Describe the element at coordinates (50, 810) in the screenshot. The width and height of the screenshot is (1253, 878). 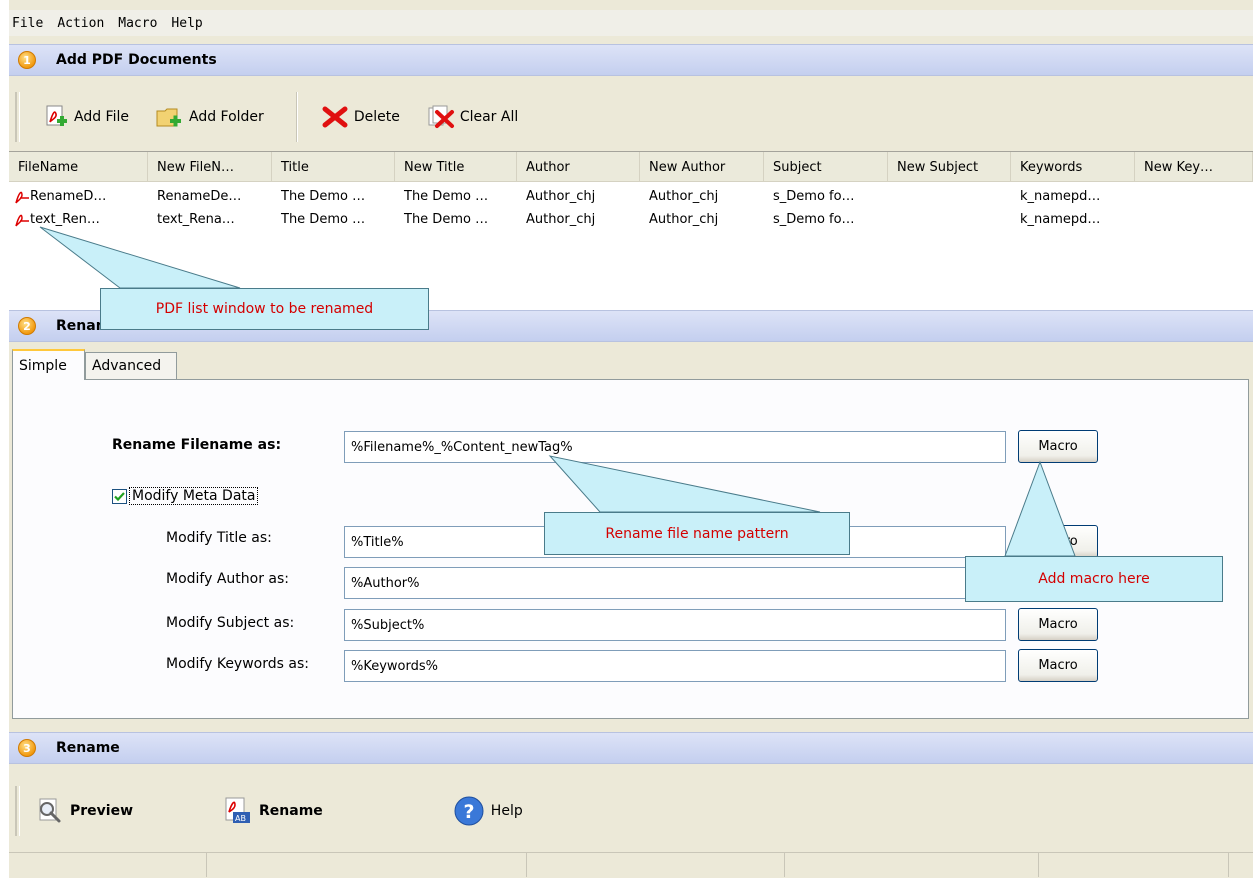
I see `preview-magnifier-icon` at that location.